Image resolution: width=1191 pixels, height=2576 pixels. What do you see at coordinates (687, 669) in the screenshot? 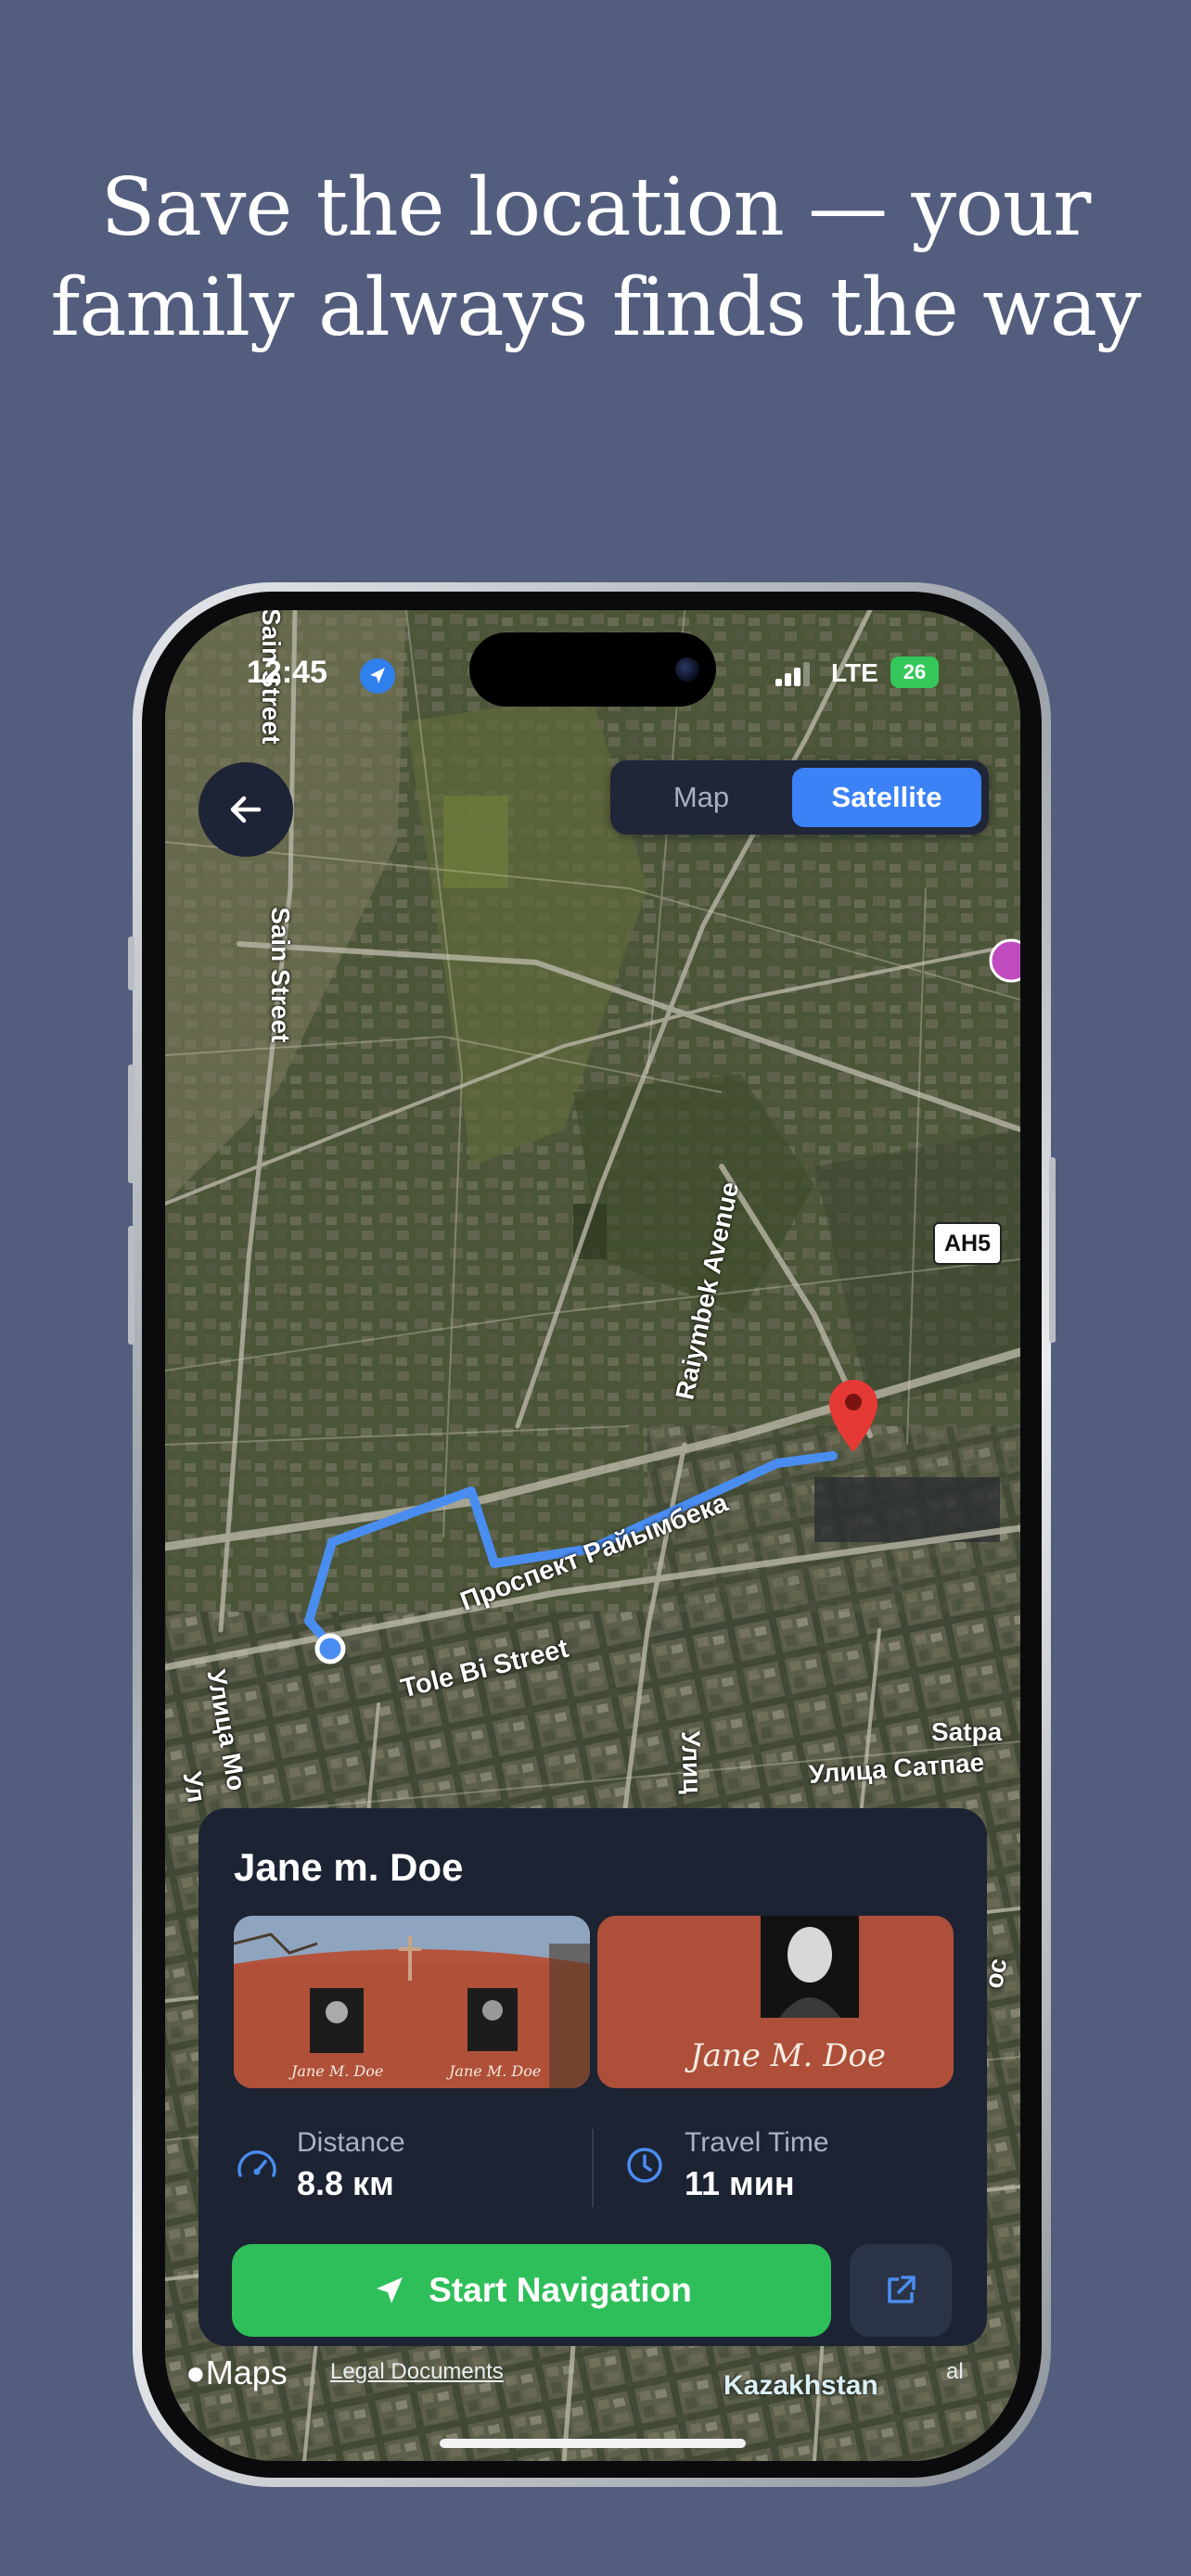
I see `front-camera` at bounding box center [687, 669].